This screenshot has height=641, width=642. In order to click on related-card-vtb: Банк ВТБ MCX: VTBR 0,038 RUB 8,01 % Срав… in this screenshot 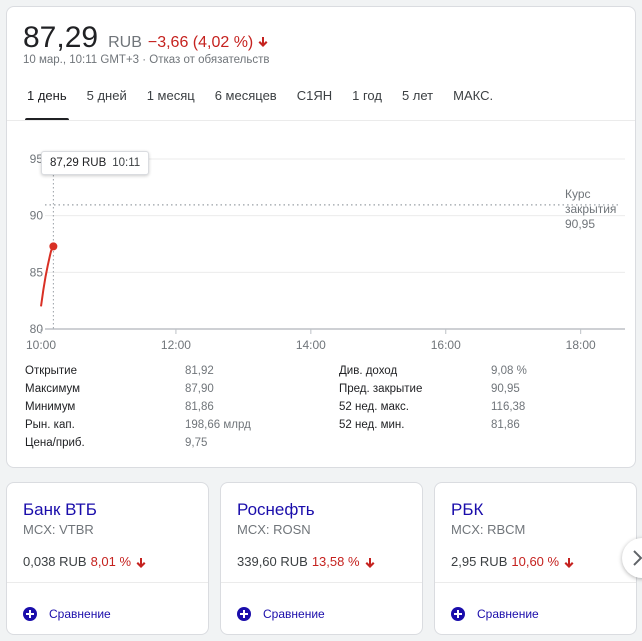, I will do `click(107, 558)`.